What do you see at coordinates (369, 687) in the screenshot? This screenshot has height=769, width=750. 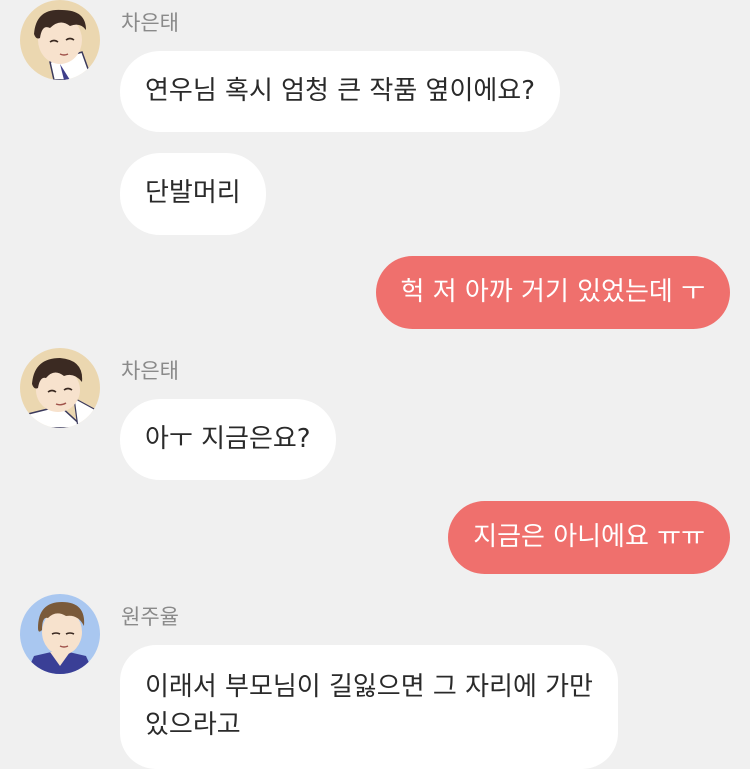 I see `message-line: 이래서 부모님이 길잃으면 그 자리에 가만` at bounding box center [369, 687].